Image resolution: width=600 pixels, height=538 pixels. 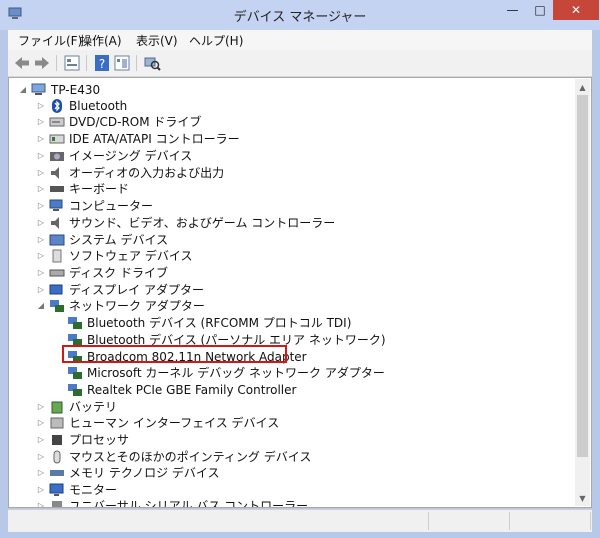 What do you see at coordinates (101, 272) in the screenshot?
I see `tree-item-disk: ▷ ディスク ドライブ` at bounding box center [101, 272].